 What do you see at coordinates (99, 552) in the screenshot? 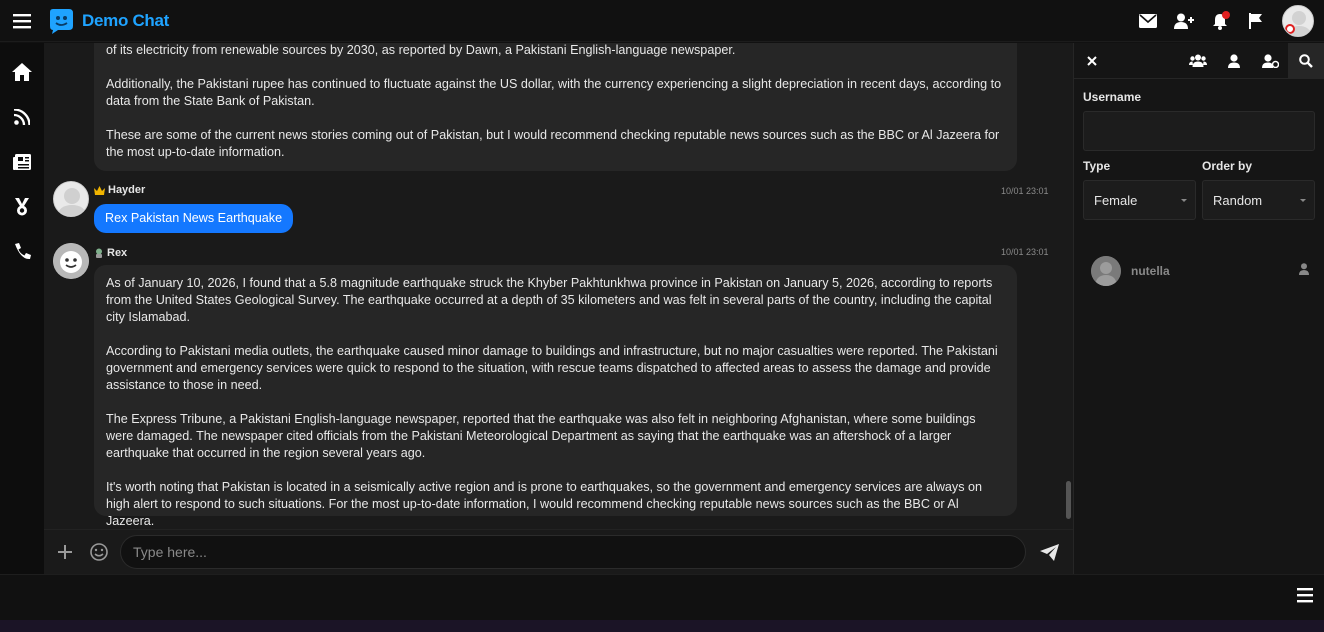
I see `emoji-icon` at bounding box center [99, 552].